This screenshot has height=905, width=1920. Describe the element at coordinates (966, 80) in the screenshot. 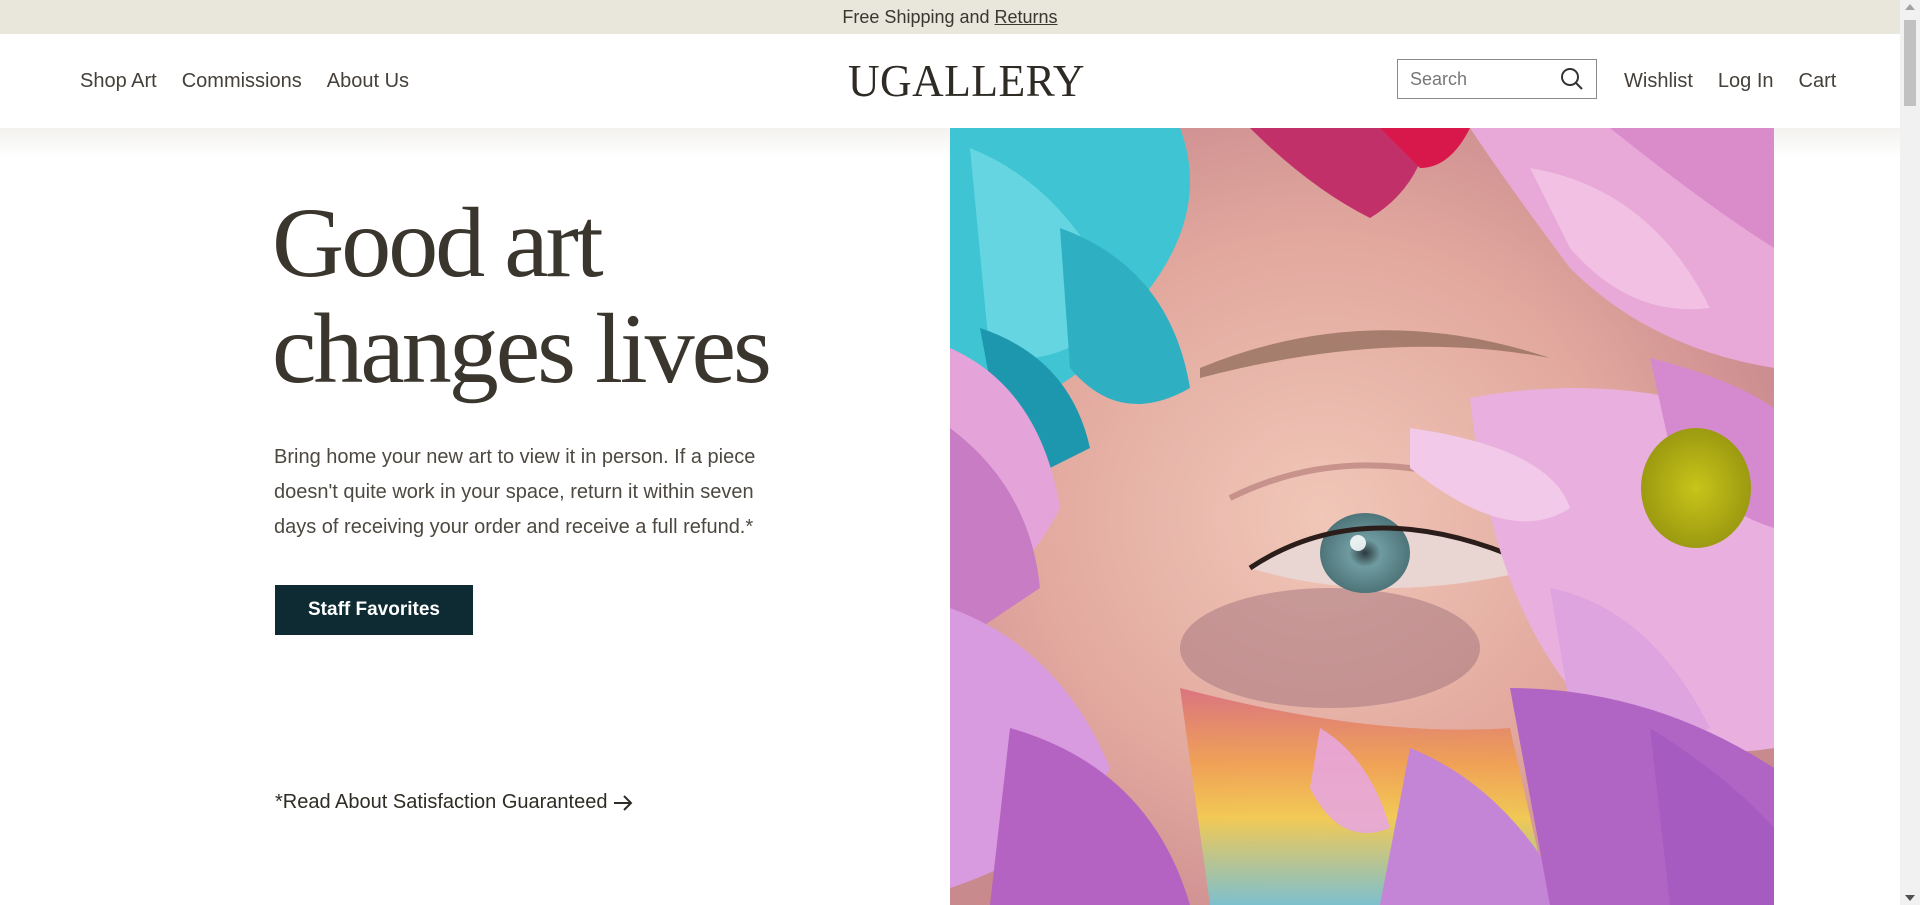

I see `site-logo: UGALLERY` at that location.